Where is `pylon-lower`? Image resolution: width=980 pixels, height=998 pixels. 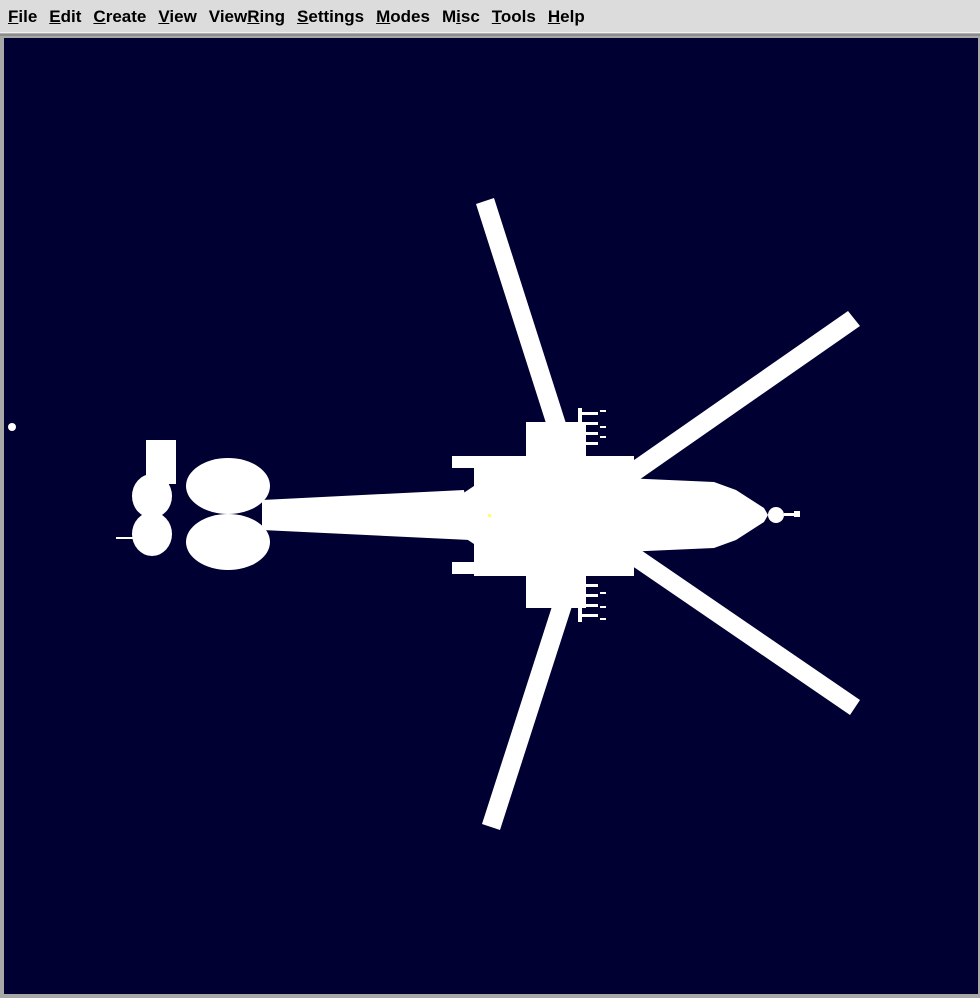
pylon-lower is located at coordinates (580, 599).